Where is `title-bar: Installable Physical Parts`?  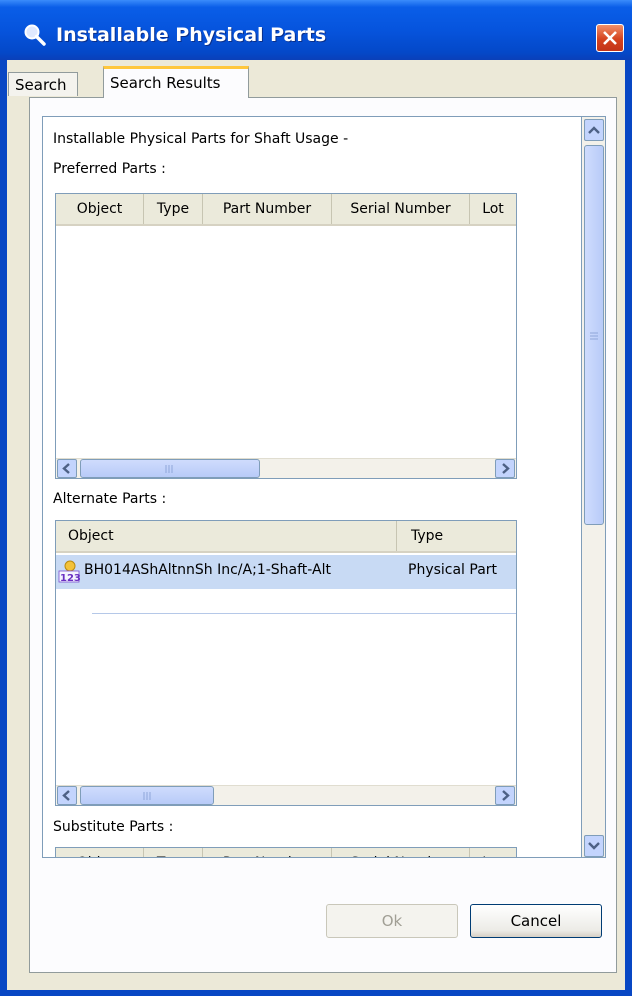 title-bar: Installable Physical Parts is located at coordinates (316, 30).